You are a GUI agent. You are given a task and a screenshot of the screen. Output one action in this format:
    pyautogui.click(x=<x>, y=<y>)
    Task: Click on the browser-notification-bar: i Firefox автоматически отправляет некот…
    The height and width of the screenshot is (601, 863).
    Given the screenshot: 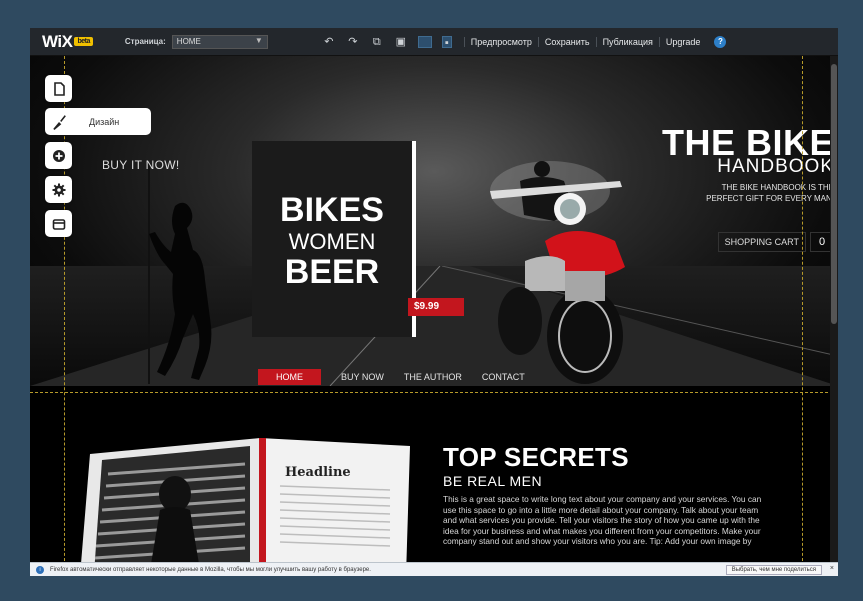 What is the action you would take?
    pyautogui.click(x=434, y=569)
    